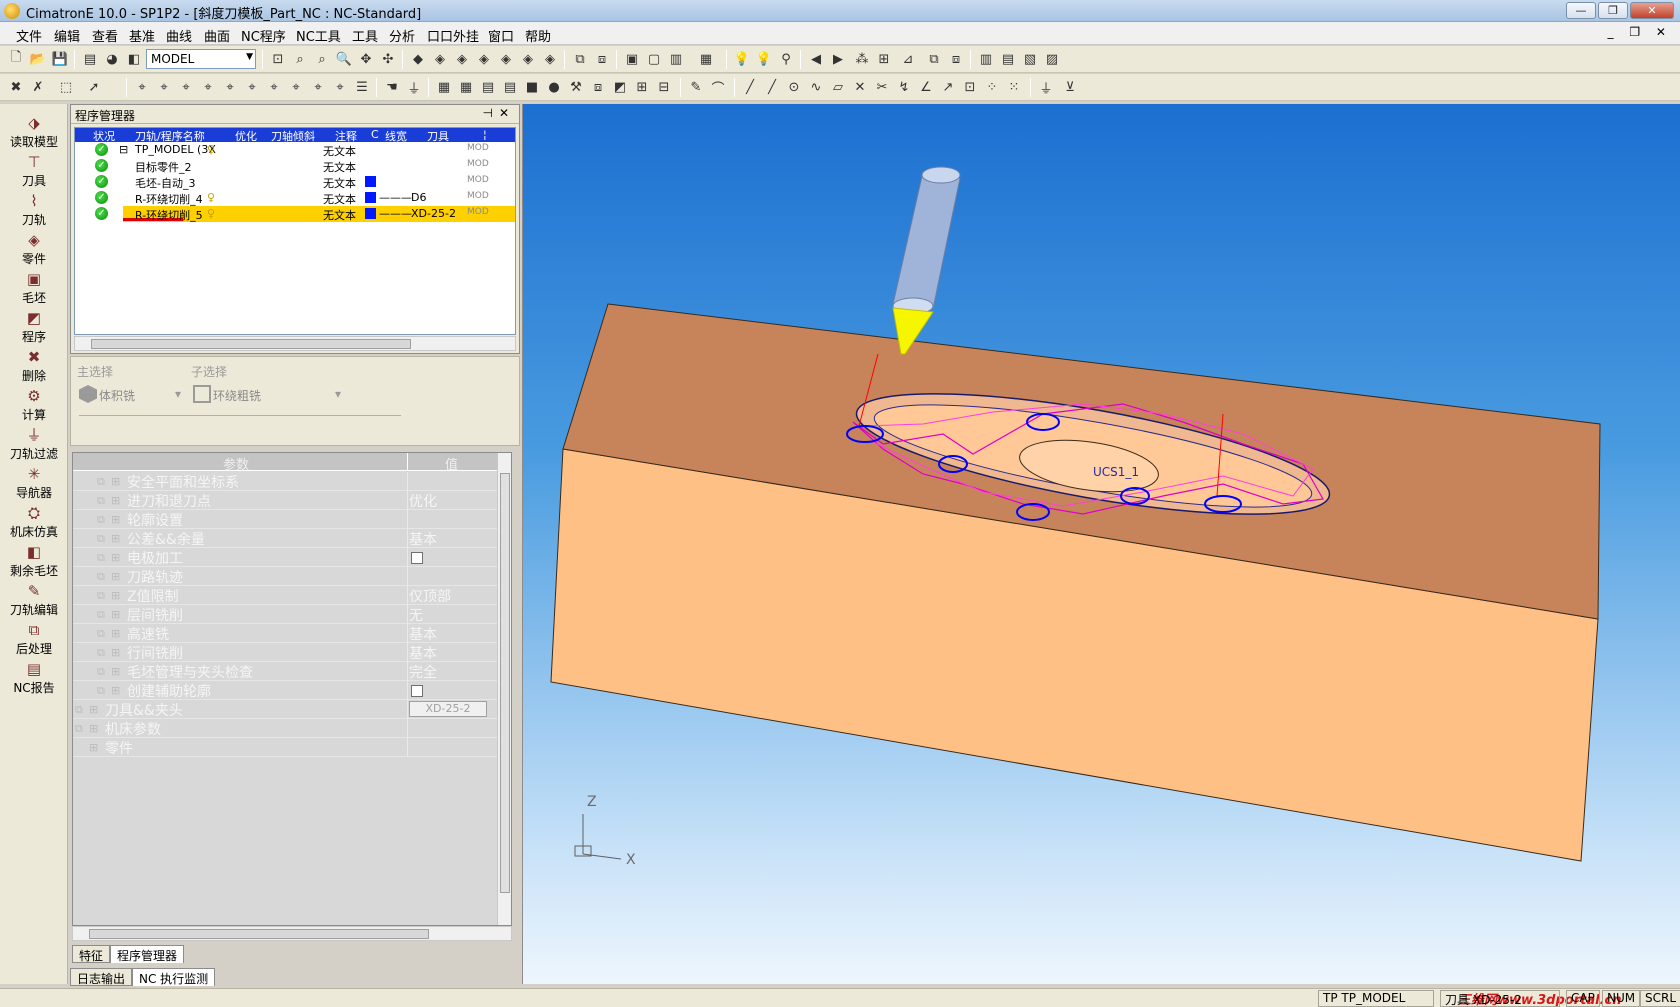  Describe the element at coordinates (164, 87) in the screenshot. I see `filter-b-icon: ⌖` at that location.